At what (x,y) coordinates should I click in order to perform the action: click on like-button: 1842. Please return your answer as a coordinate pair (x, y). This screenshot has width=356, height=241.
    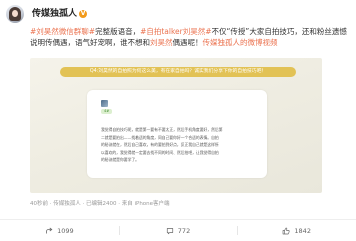
    Looking at the image, I should click on (296, 230).